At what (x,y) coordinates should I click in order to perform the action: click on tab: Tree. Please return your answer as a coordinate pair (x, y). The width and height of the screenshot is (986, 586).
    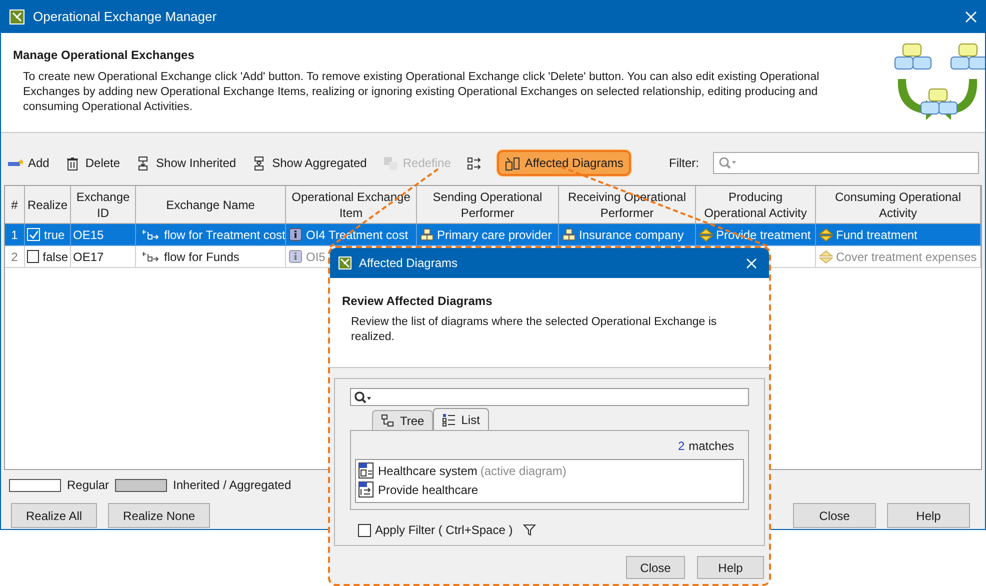
    Looking at the image, I should click on (403, 420).